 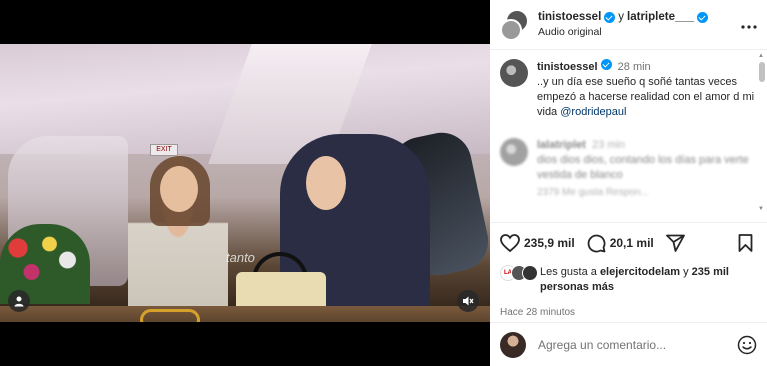 What do you see at coordinates (570, 272) in the screenshot?
I see `liked-by-prefix: Les gusta a` at bounding box center [570, 272].